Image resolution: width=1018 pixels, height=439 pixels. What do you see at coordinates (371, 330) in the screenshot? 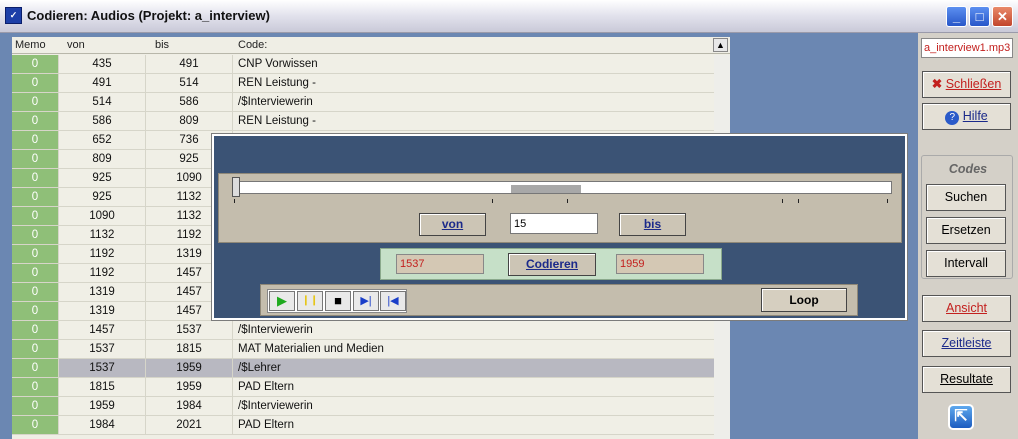
I see `table-row: 0 1457 1537 /$Interviewerin` at bounding box center [371, 330].